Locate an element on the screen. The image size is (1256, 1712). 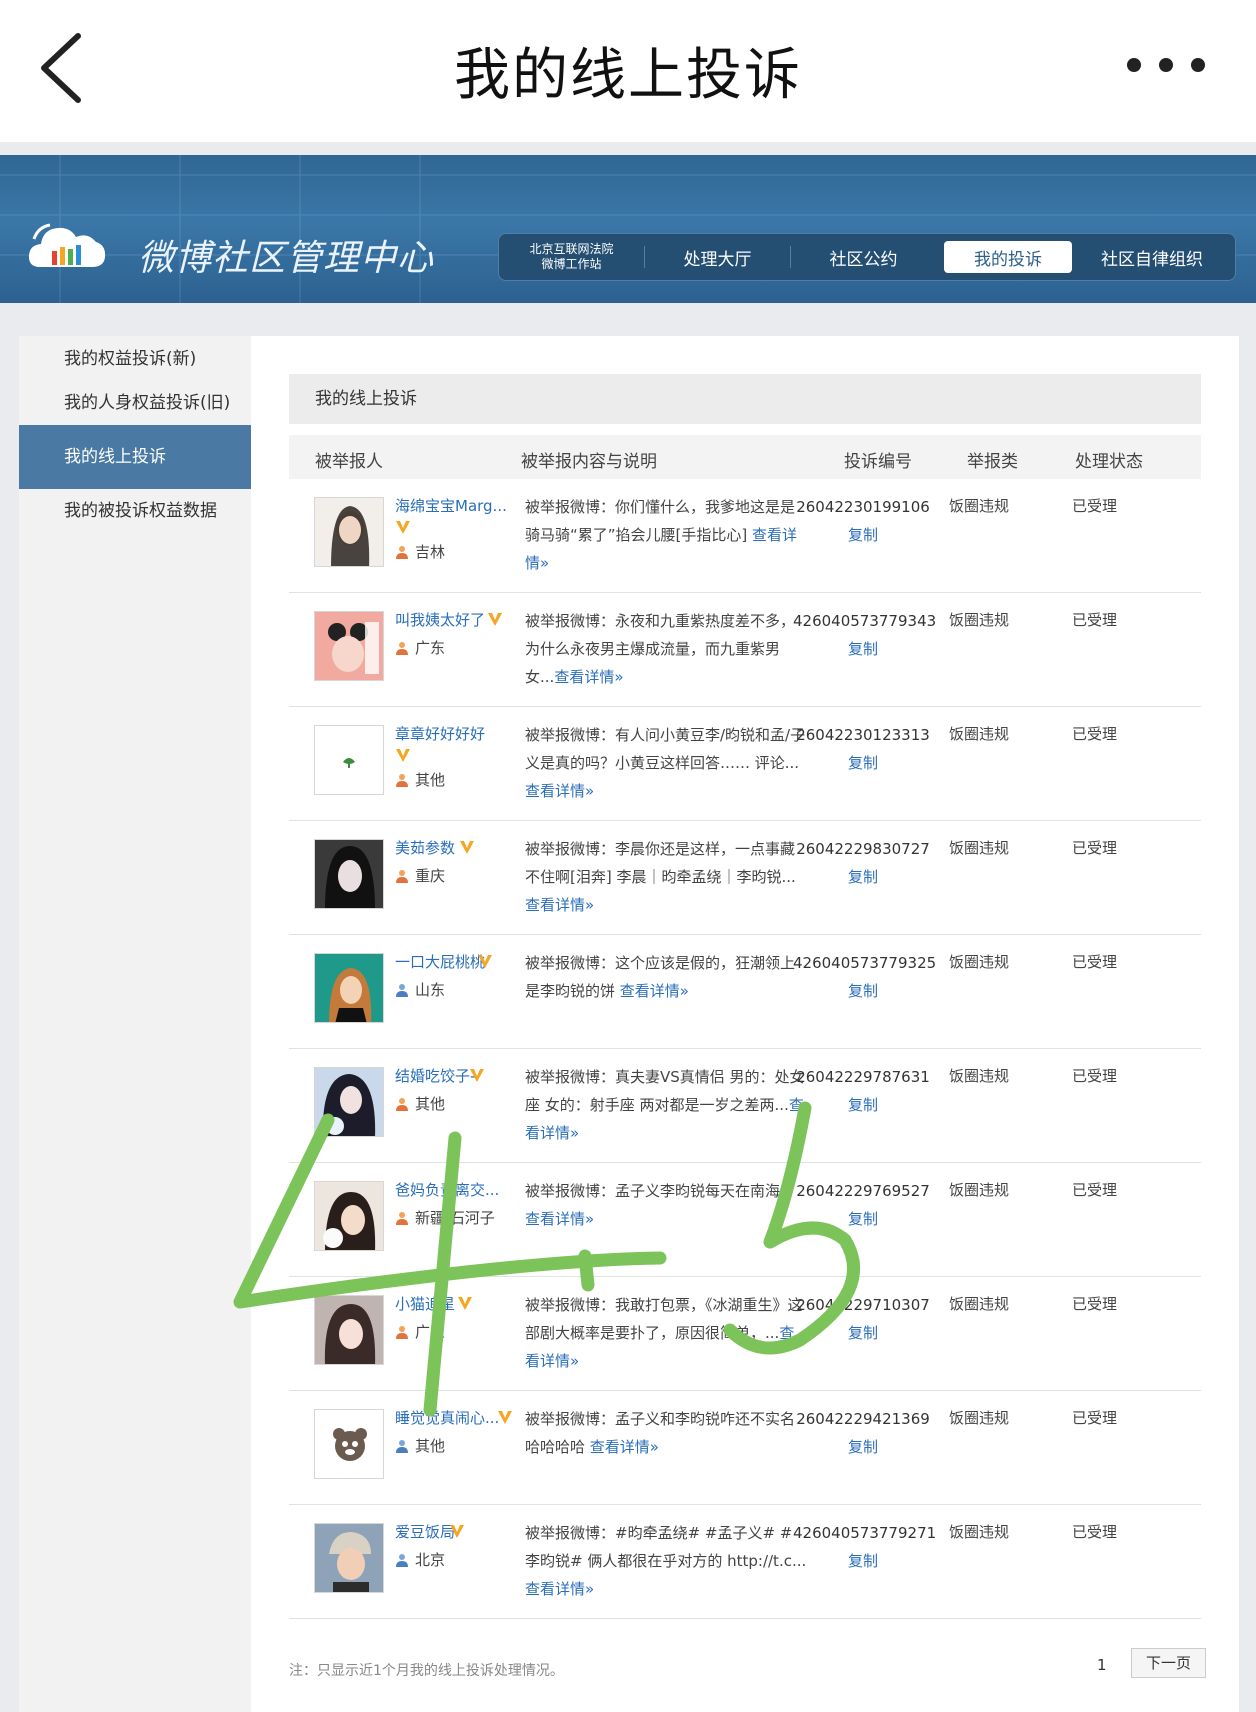
complaint-id-cell: 426040573779325 复制 is located at coordinates (865, 977).